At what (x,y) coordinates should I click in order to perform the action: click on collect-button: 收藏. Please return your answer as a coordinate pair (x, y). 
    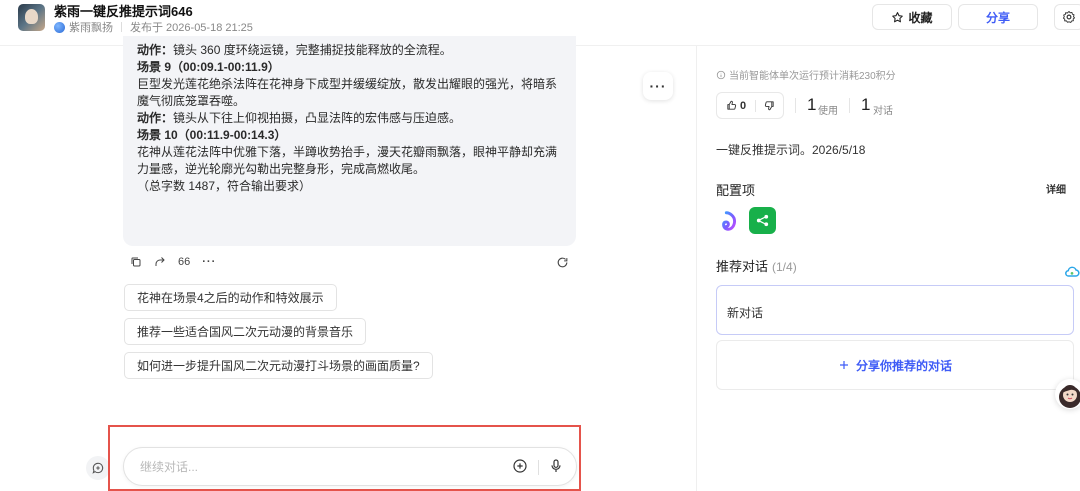
    Looking at the image, I should click on (912, 17).